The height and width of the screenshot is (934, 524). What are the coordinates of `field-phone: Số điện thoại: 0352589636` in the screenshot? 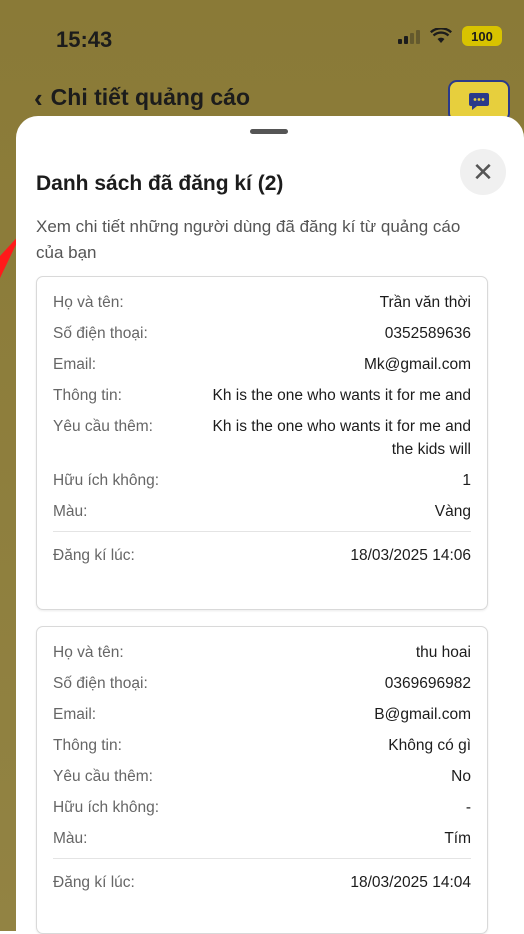 It's located at (262, 333).